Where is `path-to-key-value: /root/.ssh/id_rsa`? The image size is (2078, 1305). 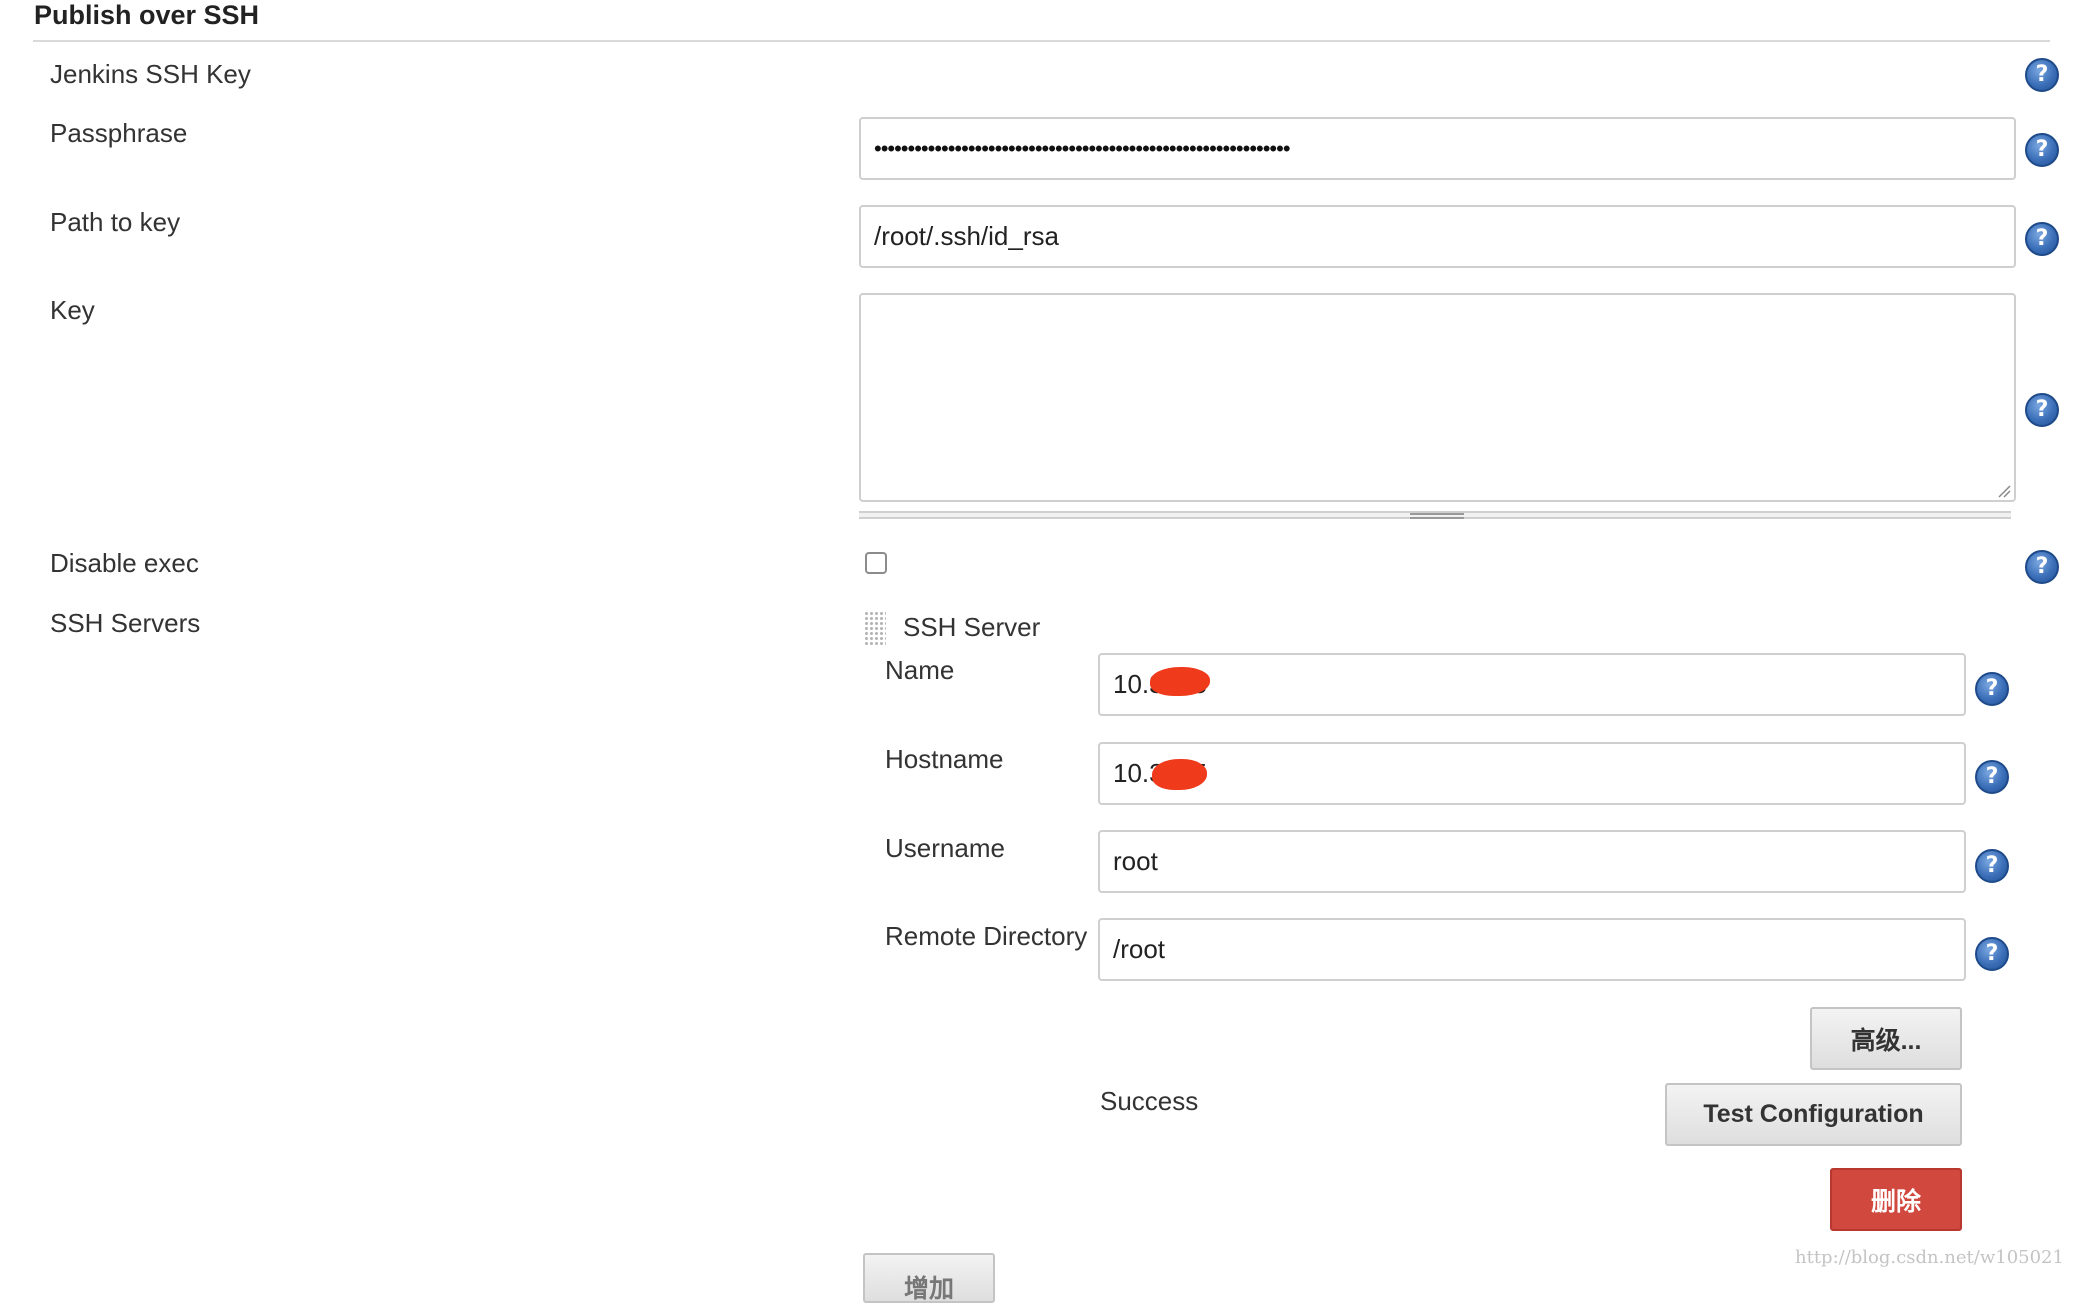
path-to-key-value: /root/.ssh/id_rsa is located at coordinates (966, 236).